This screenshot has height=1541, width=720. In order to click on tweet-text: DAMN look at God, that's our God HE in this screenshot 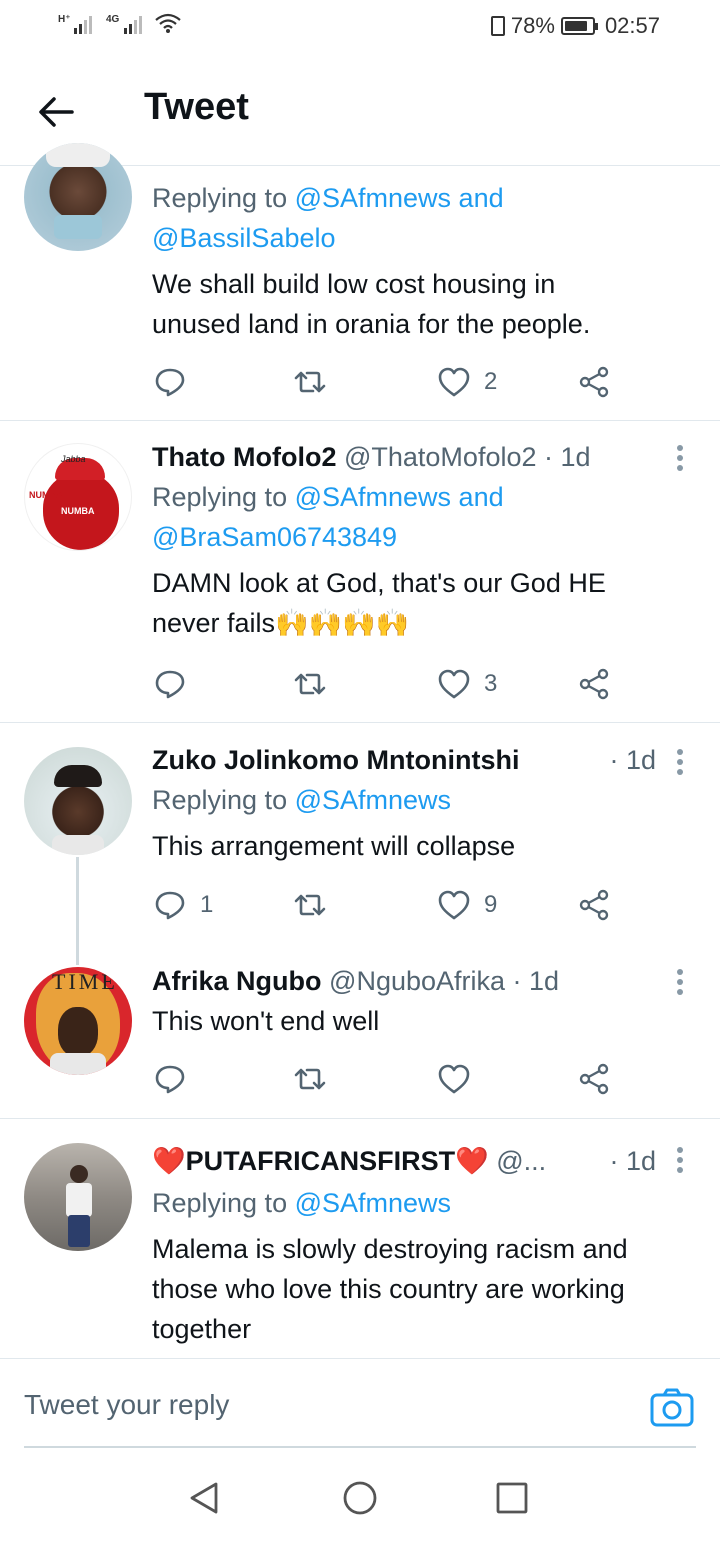, I will do `click(379, 583)`.